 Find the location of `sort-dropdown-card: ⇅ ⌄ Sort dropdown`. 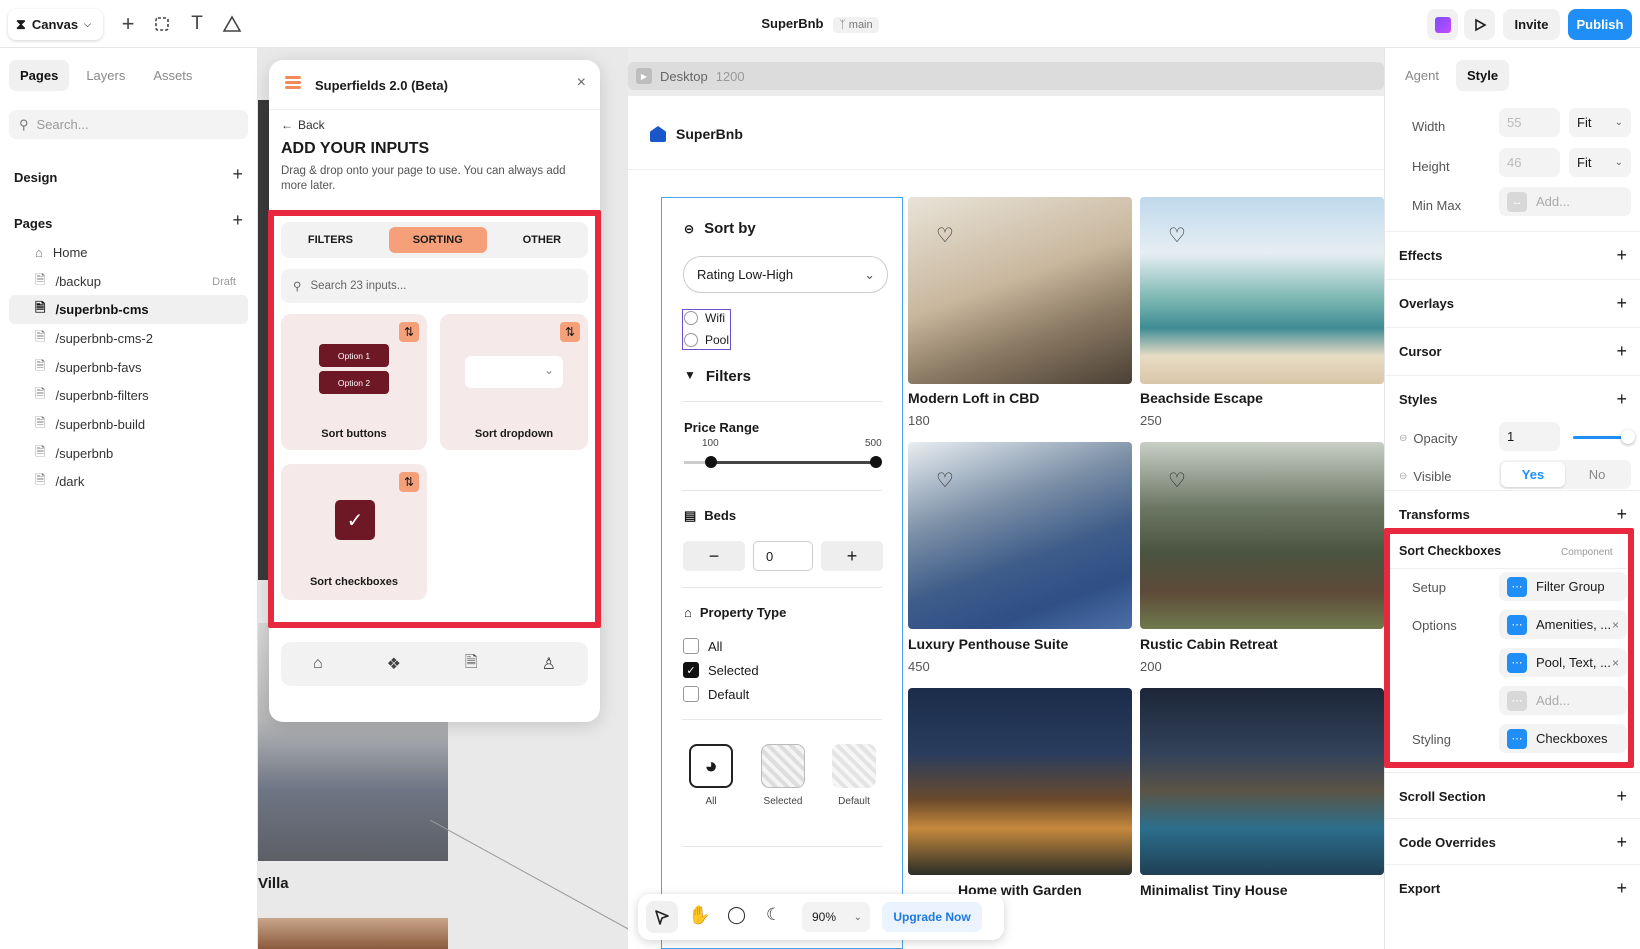

sort-dropdown-card: ⇅ ⌄ Sort dropdown is located at coordinates (514, 382).